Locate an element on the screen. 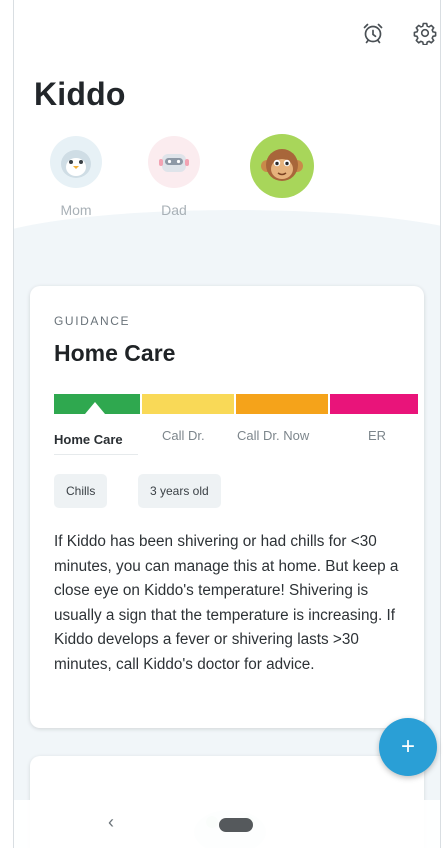 This screenshot has height=848, width=448. card-title: Home Care is located at coordinates (115, 353).